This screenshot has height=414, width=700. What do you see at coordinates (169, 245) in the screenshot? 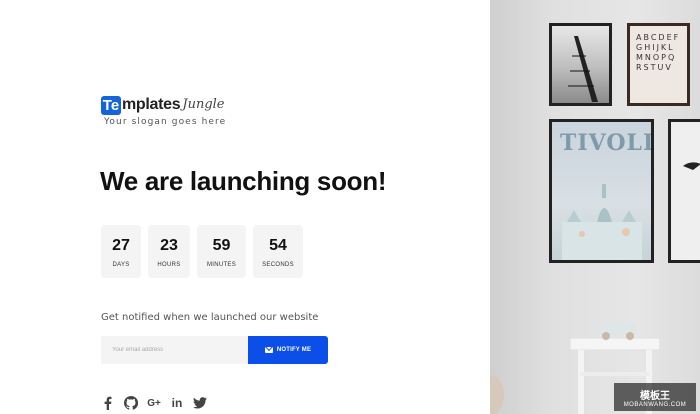
I see `countdown-hours-value: 23` at bounding box center [169, 245].